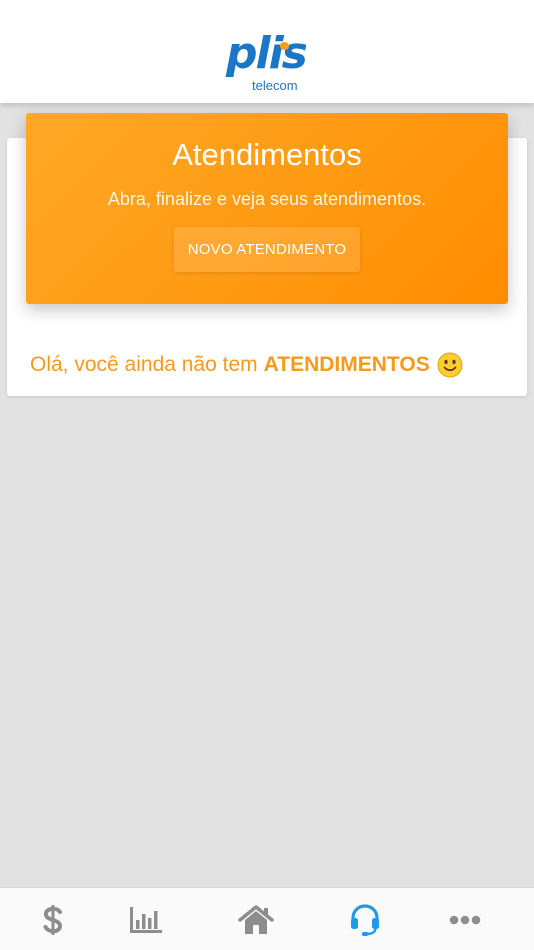 The image size is (534, 950). I want to click on nav-item-atendimentos, so click(365, 919).